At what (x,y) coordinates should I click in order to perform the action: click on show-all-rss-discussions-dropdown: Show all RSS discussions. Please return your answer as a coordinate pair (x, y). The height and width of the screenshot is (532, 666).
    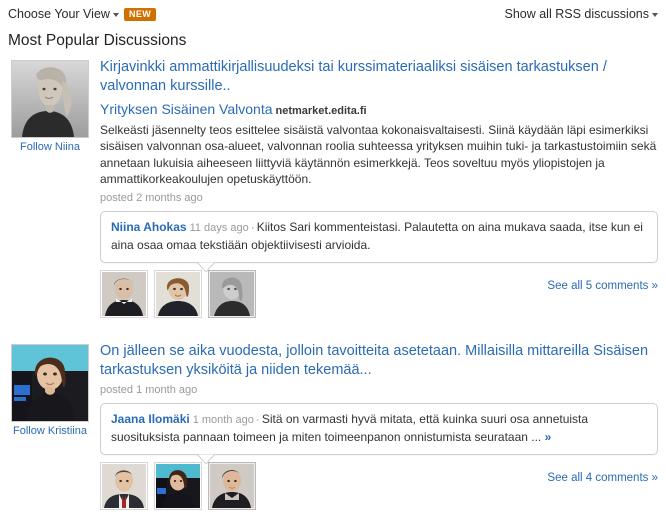
    Looking at the image, I should click on (581, 14).